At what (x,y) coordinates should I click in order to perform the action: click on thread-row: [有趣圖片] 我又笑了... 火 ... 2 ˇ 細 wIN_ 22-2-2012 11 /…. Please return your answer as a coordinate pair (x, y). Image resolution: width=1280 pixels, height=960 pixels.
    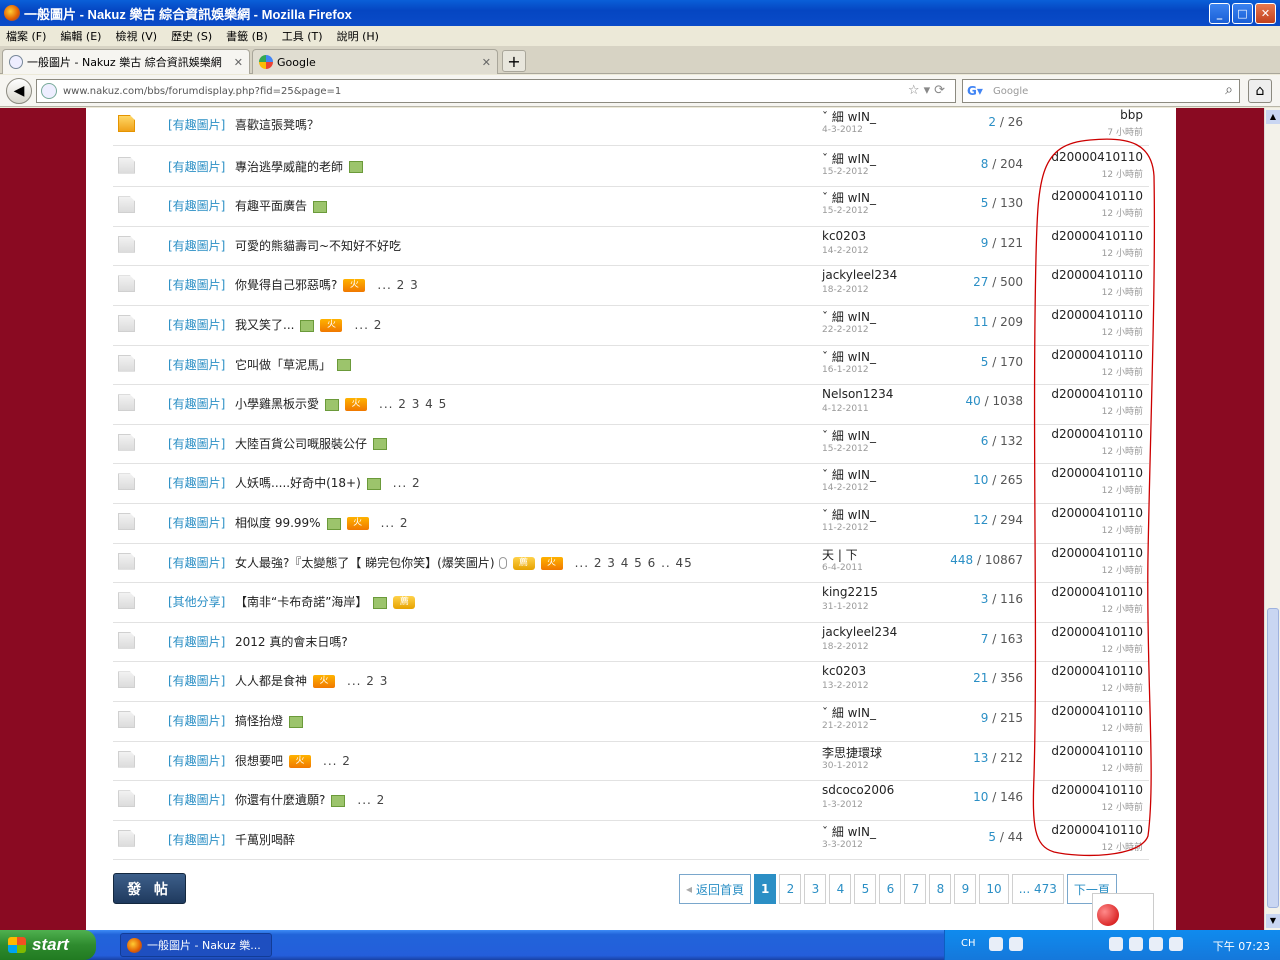
    Looking at the image, I should click on (631, 326).